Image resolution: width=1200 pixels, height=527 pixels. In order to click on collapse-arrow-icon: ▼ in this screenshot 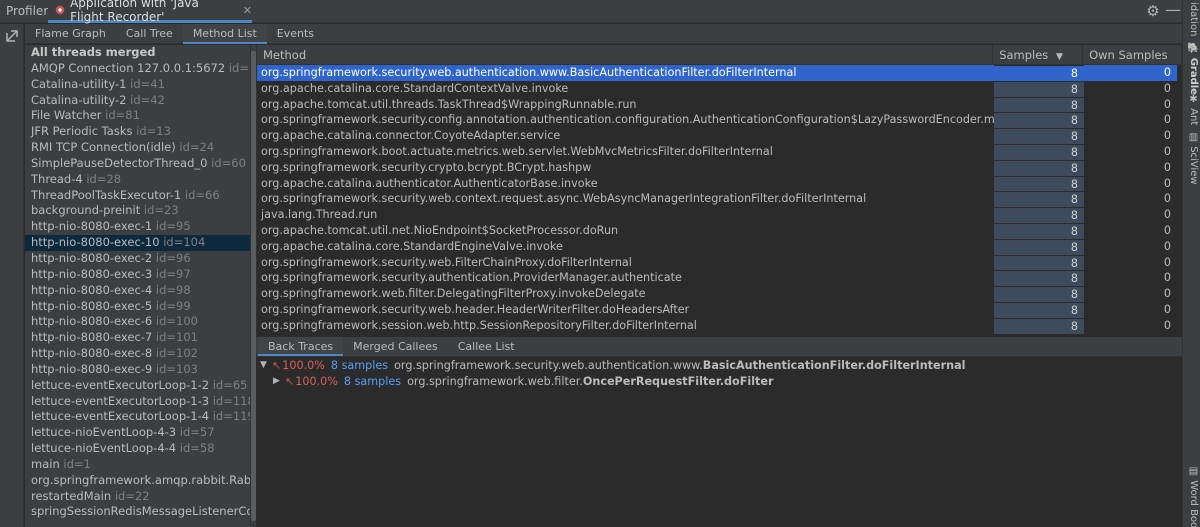, I will do `click(266, 365)`.